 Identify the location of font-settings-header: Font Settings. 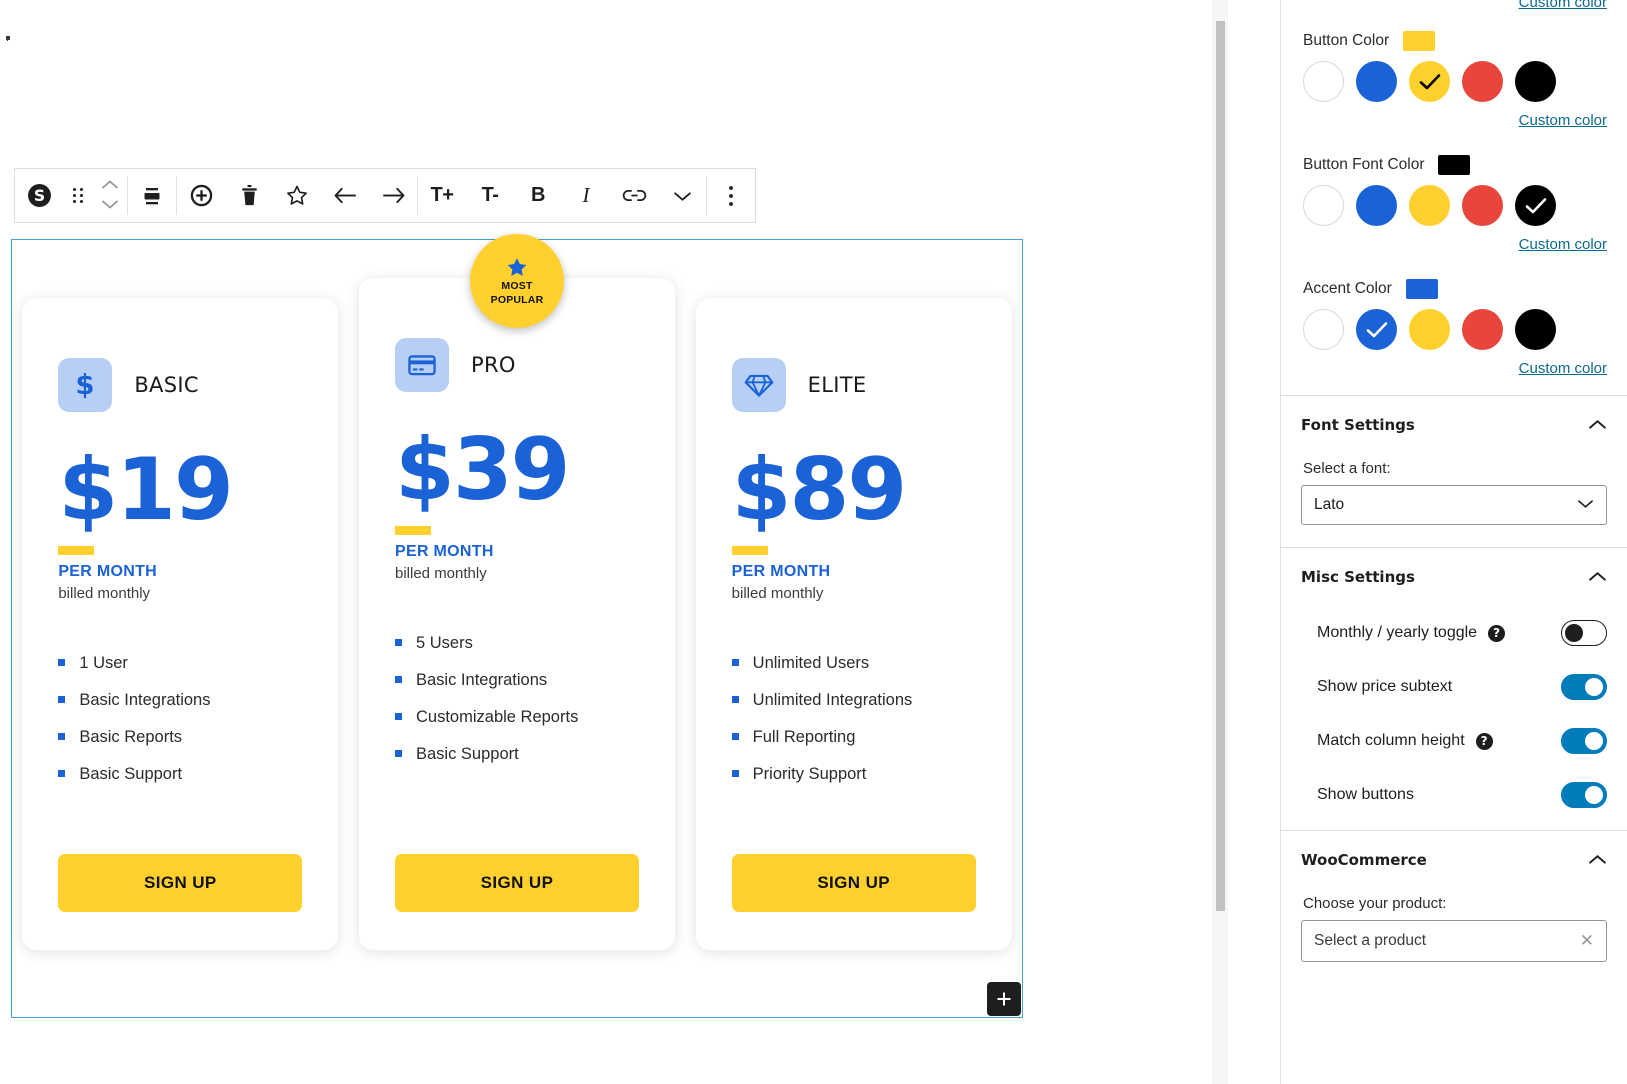
(1454, 425).